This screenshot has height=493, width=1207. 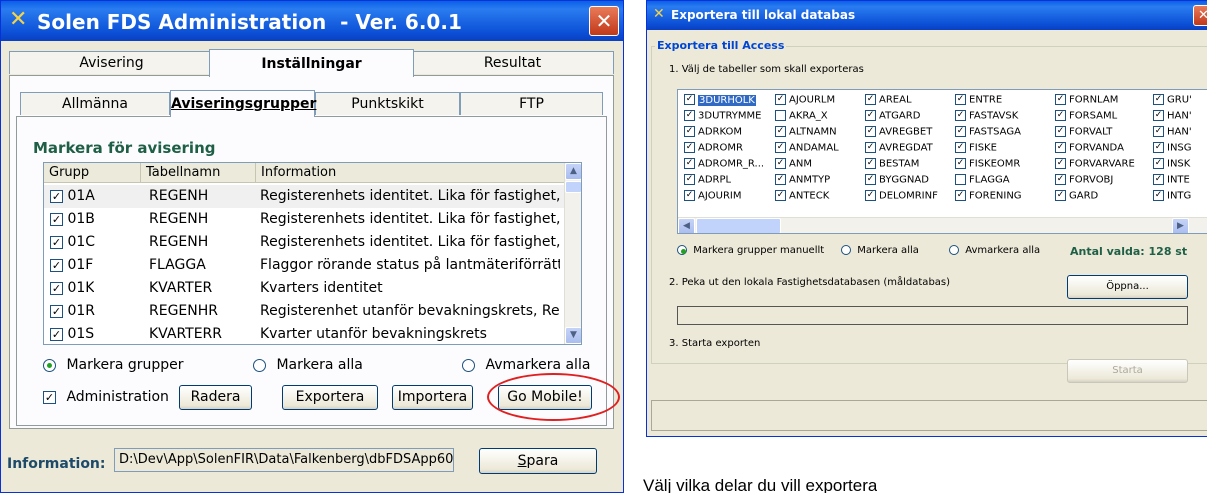 What do you see at coordinates (113, 365) in the screenshot?
I see `radio-markera-grupper: Markera grupper` at bounding box center [113, 365].